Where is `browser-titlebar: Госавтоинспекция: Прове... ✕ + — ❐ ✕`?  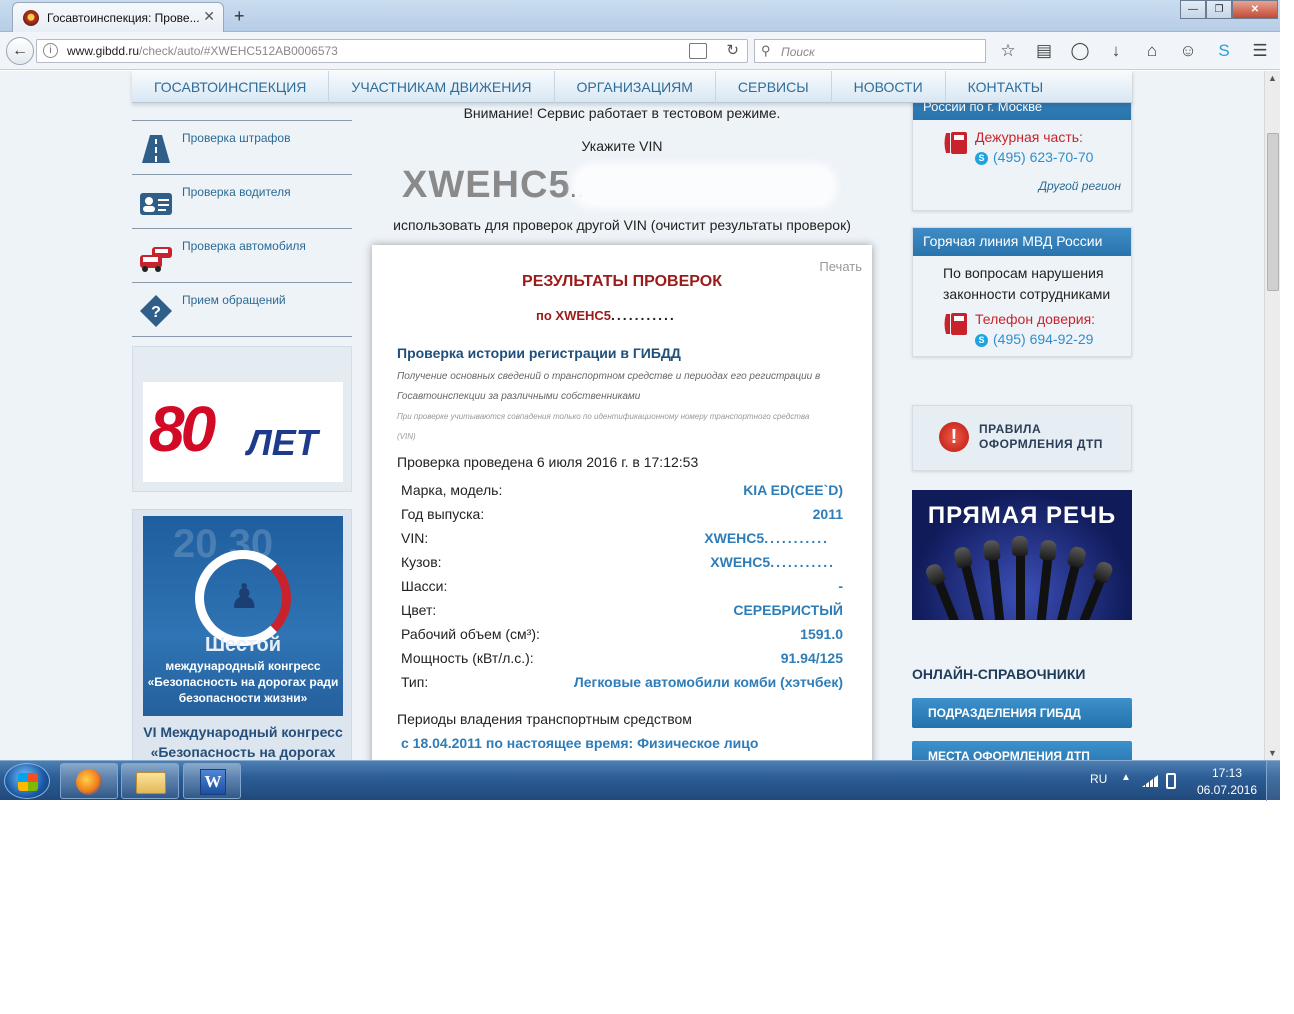 browser-titlebar: Госавтоинспекция: Прове... ✕ + — ❐ ✕ is located at coordinates (640, 16).